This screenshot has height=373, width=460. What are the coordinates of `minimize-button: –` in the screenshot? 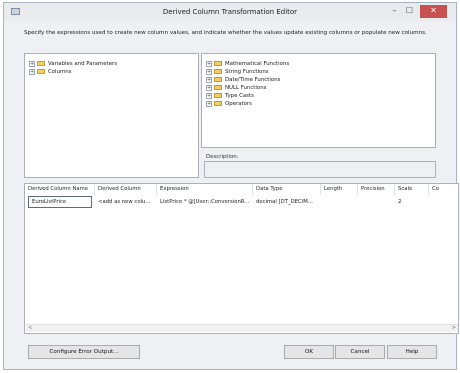 It's located at (394, 11).